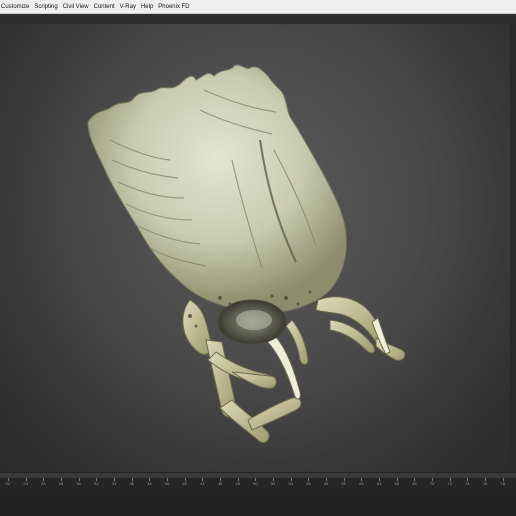 The height and width of the screenshot is (516, 516). Describe the element at coordinates (258, 19) in the screenshot. I see `viewport-header-strip` at that location.